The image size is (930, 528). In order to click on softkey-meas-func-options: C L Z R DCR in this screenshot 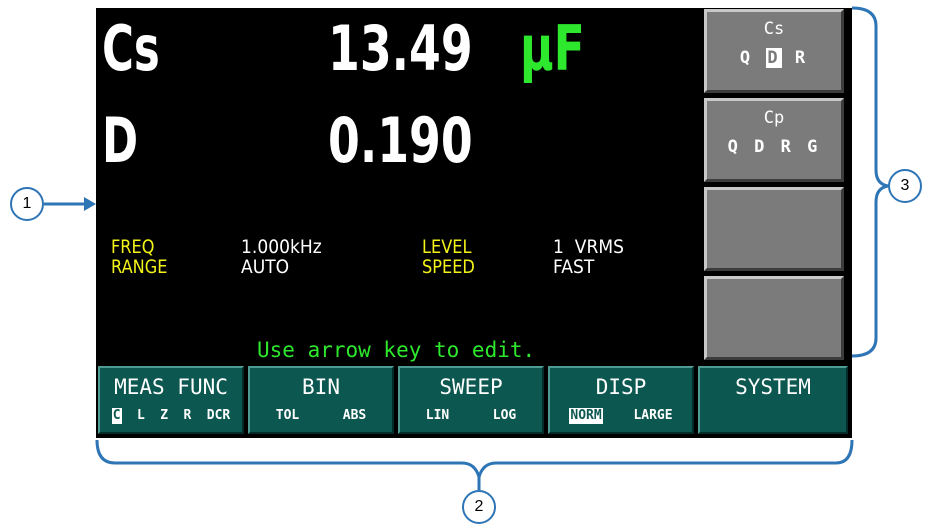, I will do `click(171, 416)`.